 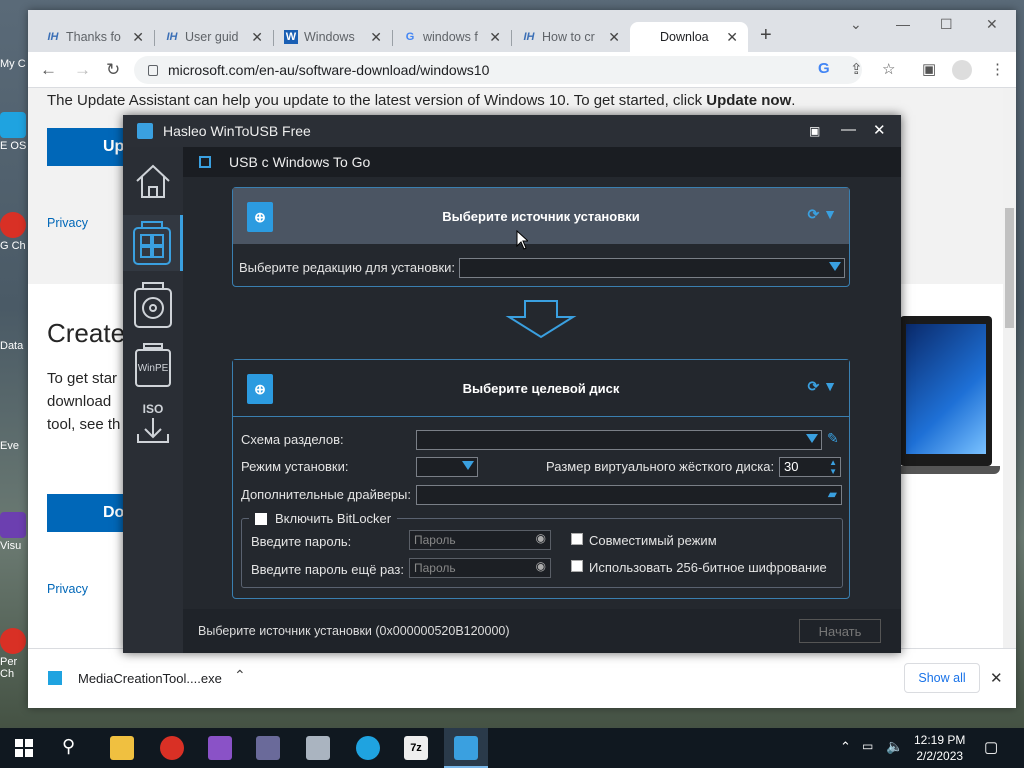 What do you see at coordinates (689, 37) in the screenshot?
I see `tab-download-active: Downloa ✕` at bounding box center [689, 37].